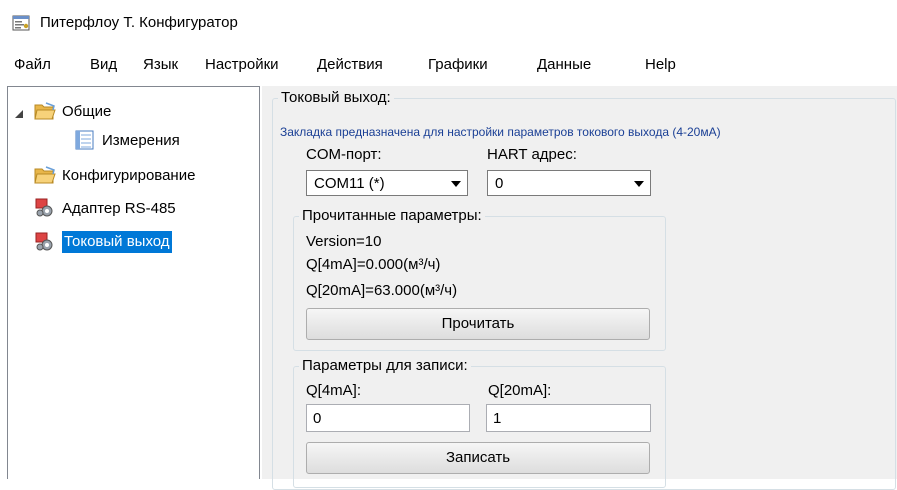  What do you see at coordinates (458, 64) in the screenshot?
I see `menu-charts: Графики` at bounding box center [458, 64].